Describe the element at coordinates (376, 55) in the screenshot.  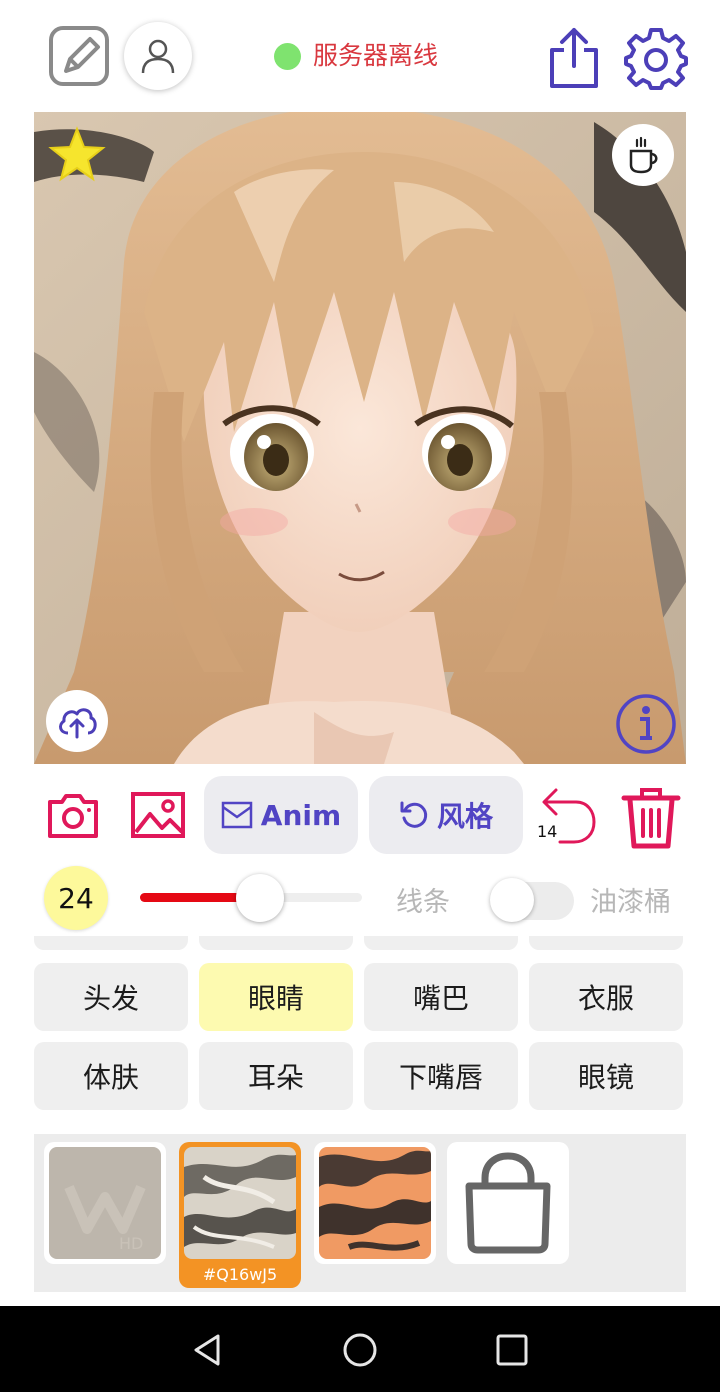
I see `status-text: 服务器离线` at that location.